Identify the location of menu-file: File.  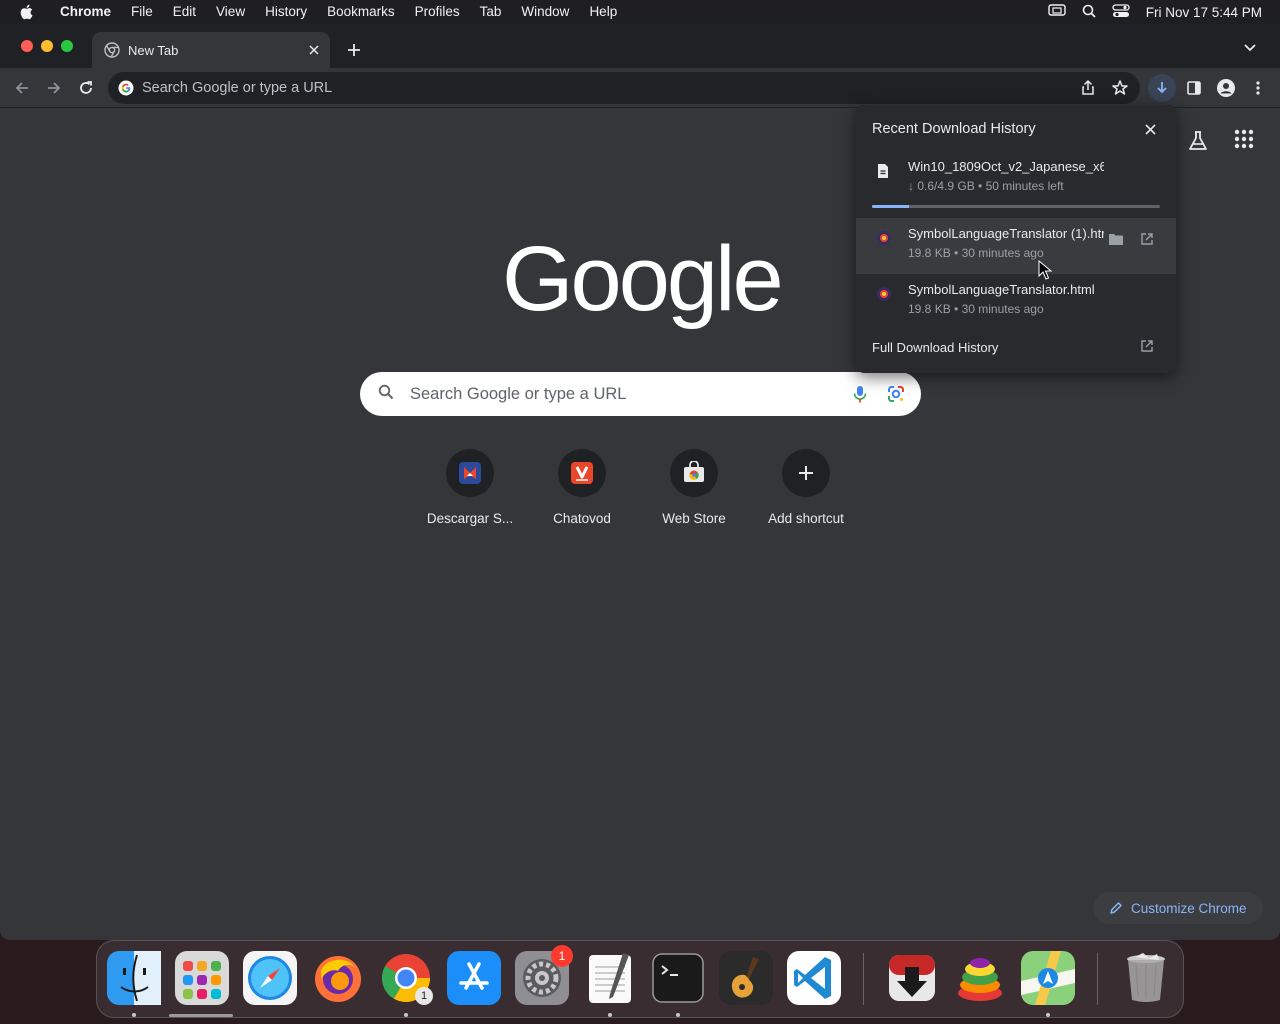
(142, 12).